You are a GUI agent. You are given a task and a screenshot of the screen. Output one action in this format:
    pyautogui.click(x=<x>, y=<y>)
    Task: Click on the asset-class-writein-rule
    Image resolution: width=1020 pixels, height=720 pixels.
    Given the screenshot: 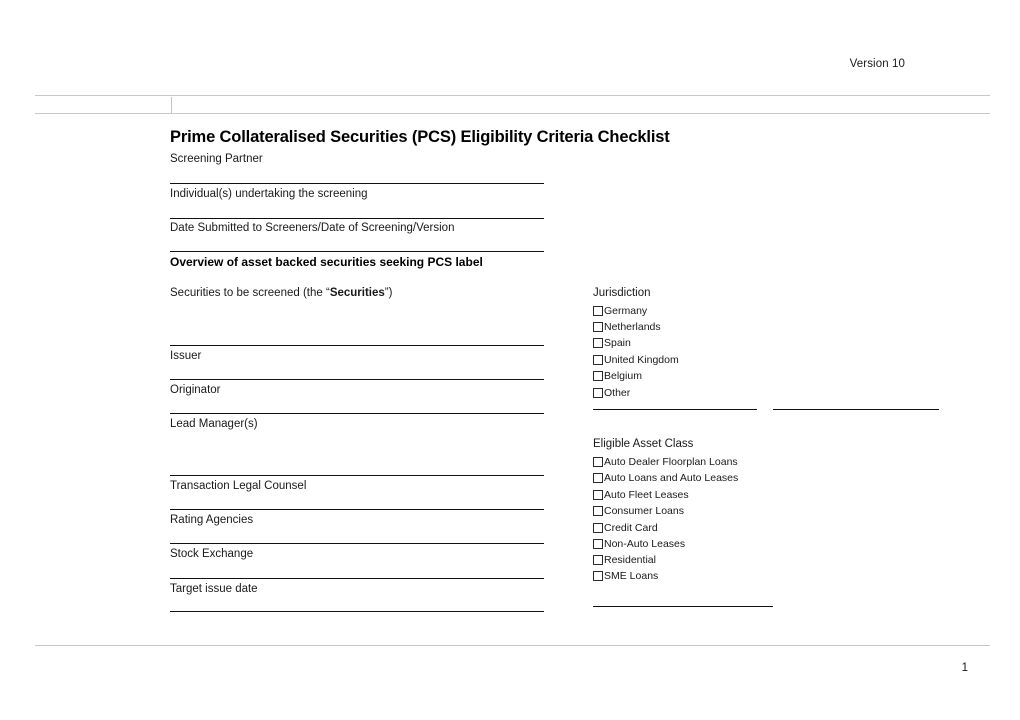 What is the action you would take?
    pyautogui.click(x=683, y=606)
    